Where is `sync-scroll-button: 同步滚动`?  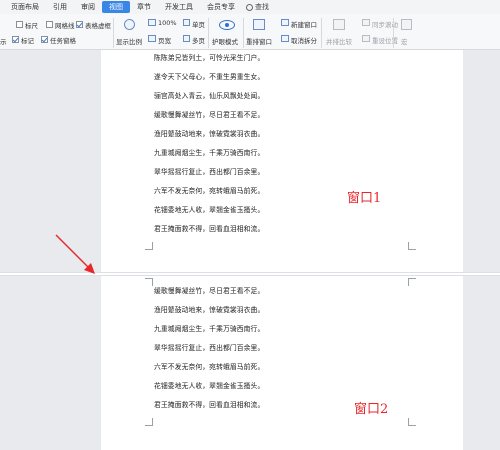
sync-scroll-button: 同步滚动 is located at coordinates (385, 24).